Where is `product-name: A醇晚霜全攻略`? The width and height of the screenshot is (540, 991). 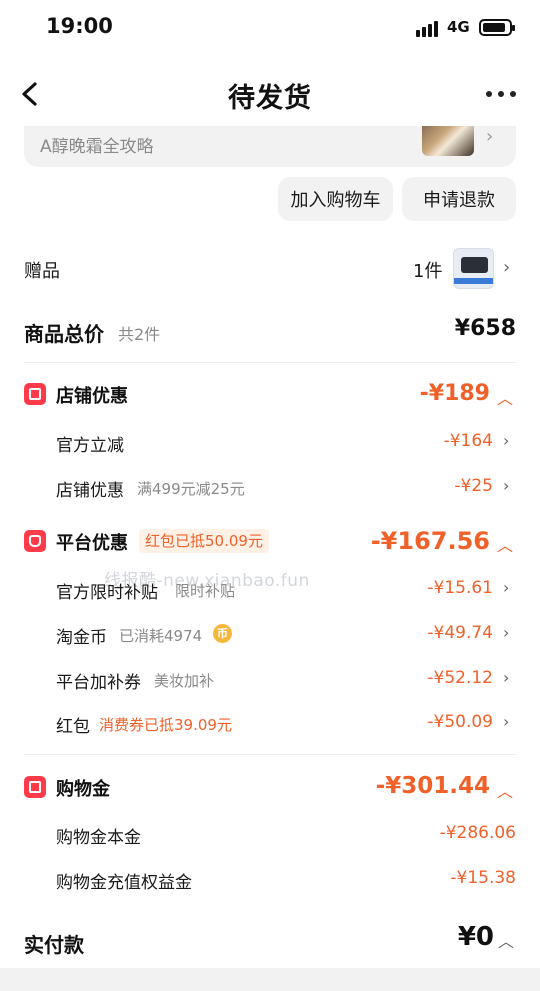 product-name: A醇晚霜全攻略 is located at coordinates (97, 147).